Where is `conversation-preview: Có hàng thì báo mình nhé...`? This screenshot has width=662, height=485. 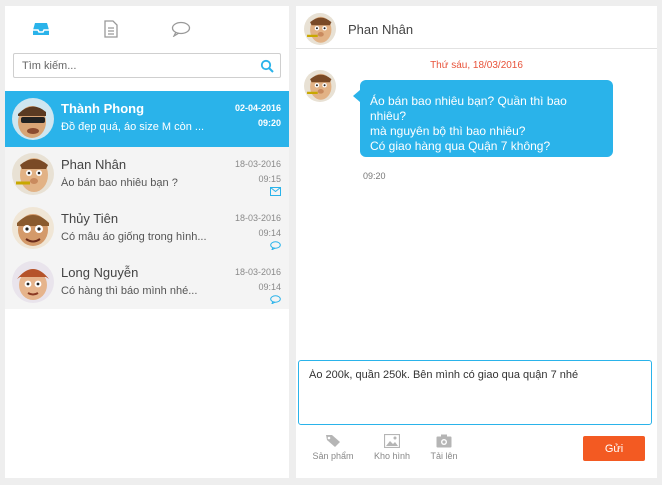
conversation-preview: Có hàng thì báo mình nhé... is located at coordinates (129, 291).